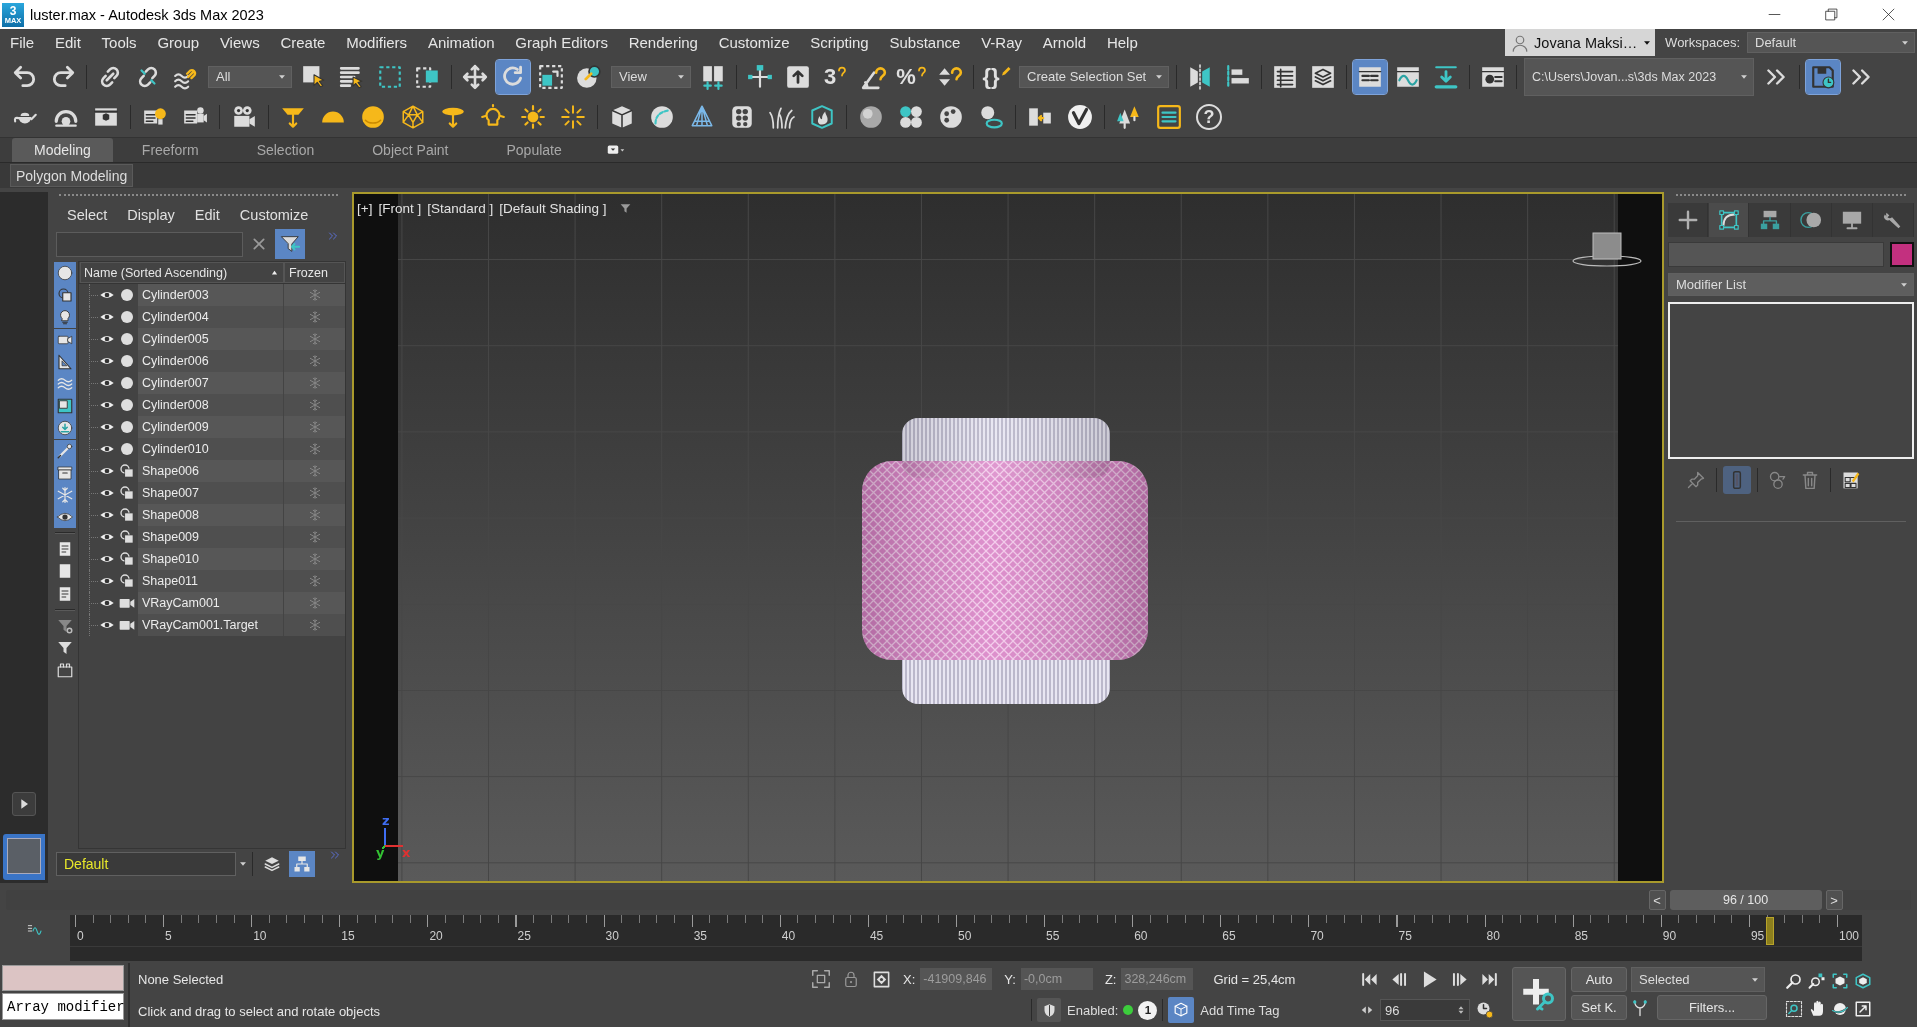 Image resolution: width=1917 pixels, height=1027 pixels. What do you see at coordinates (182, 272) in the screenshot?
I see `column-header: Name (Sorted Ascending)` at bounding box center [182, 272].